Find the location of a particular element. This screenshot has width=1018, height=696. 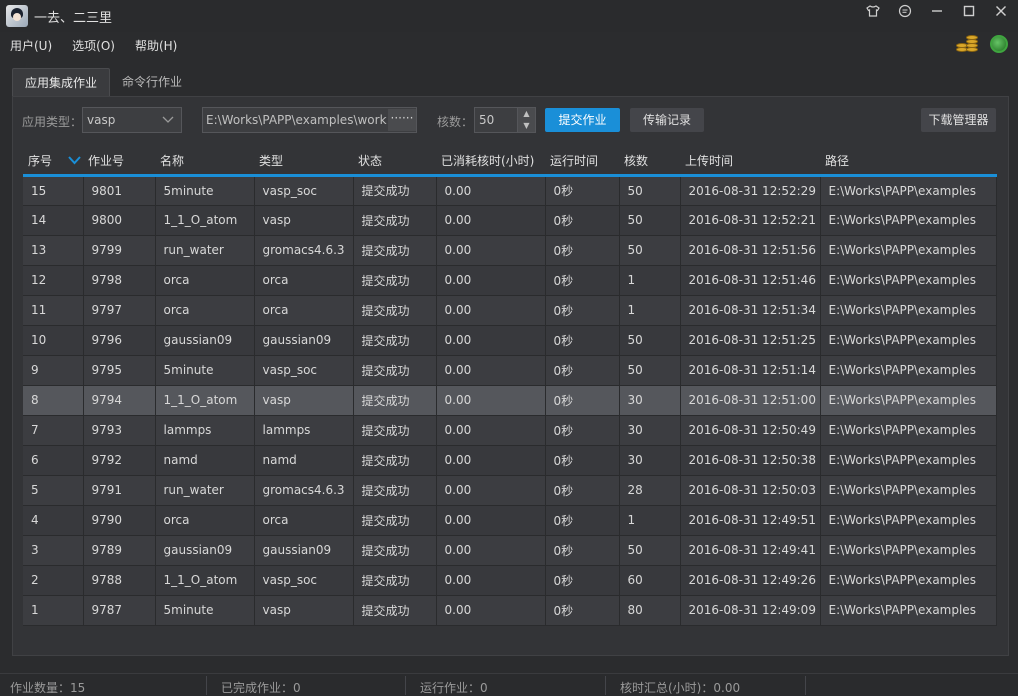

cell-name: 1_1_O_atom is located at coordinates (205, 220).